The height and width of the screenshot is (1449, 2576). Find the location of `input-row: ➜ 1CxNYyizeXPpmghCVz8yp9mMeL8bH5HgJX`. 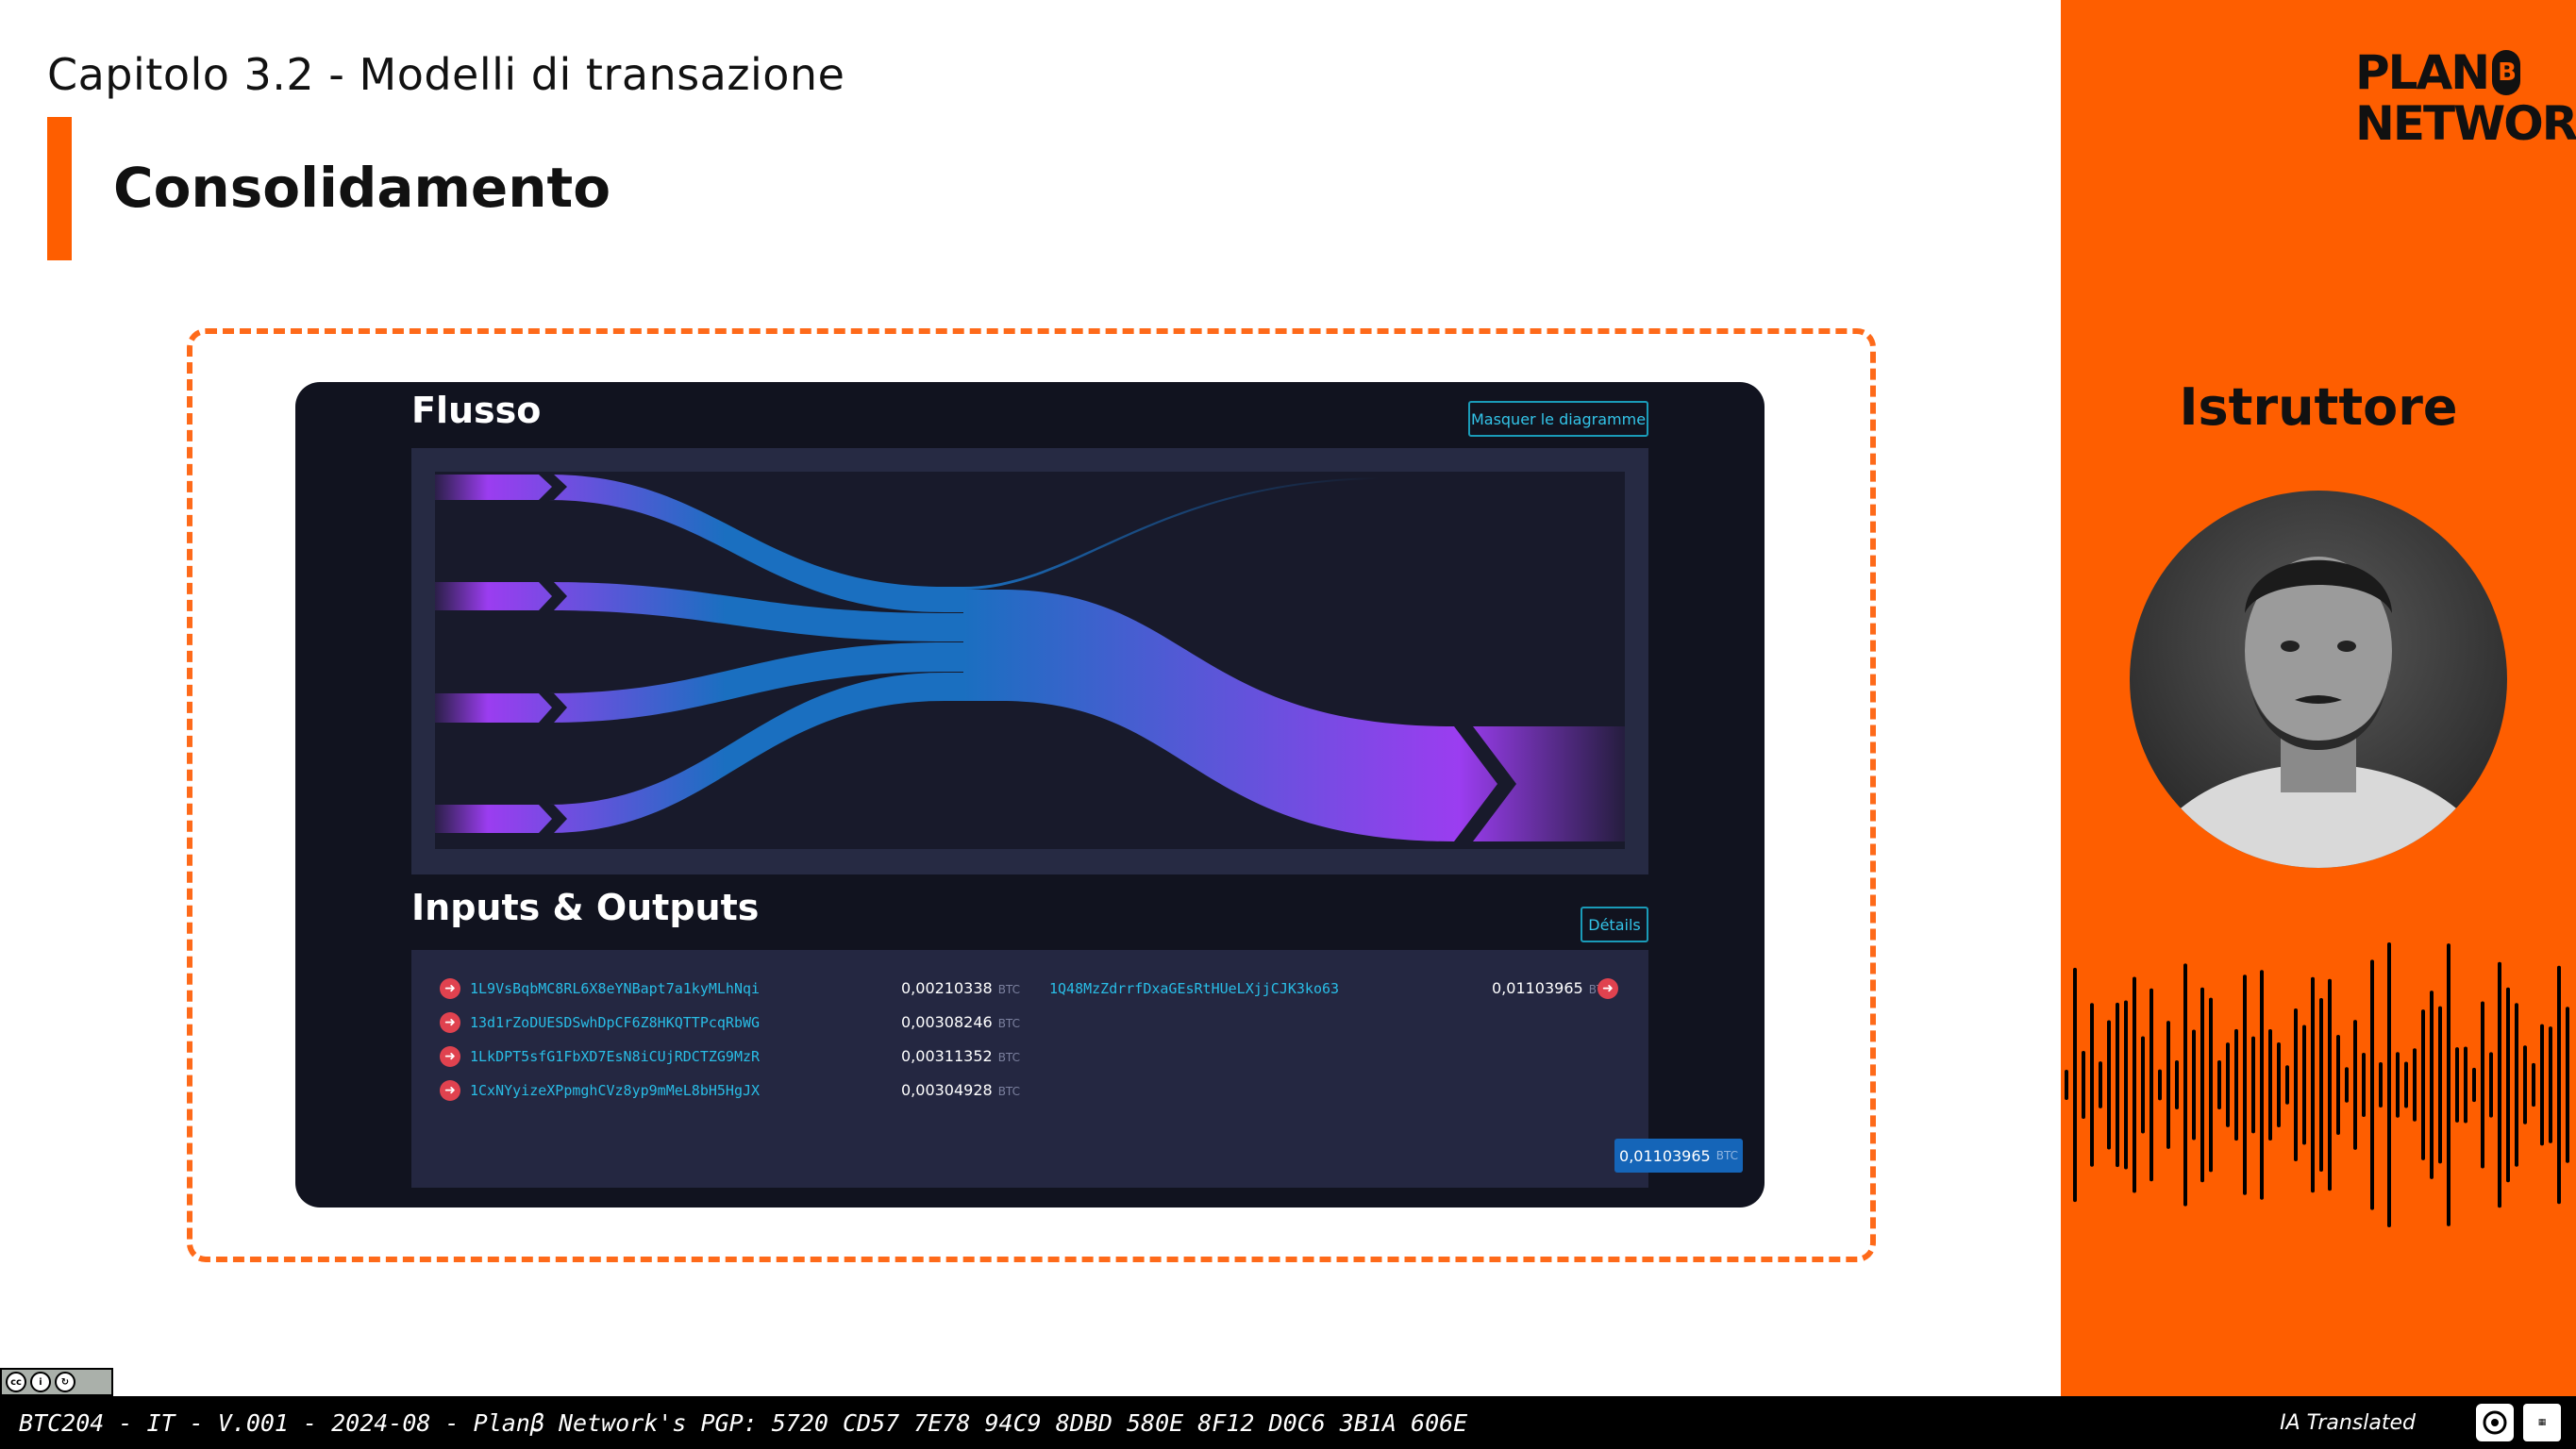

input-row: ➜ 1CxNYyizeXPpmghCVz8yp9mMeL8bH5HgJX is located at coordinates (600, 1091).